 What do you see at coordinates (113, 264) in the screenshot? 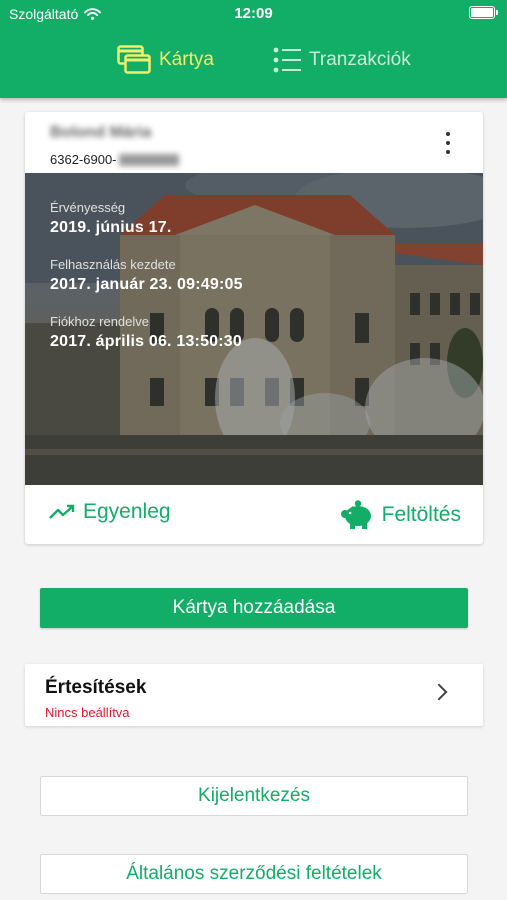
I see `first-use-label: Felhasználás kezdete` at bounding box center [113, 264].